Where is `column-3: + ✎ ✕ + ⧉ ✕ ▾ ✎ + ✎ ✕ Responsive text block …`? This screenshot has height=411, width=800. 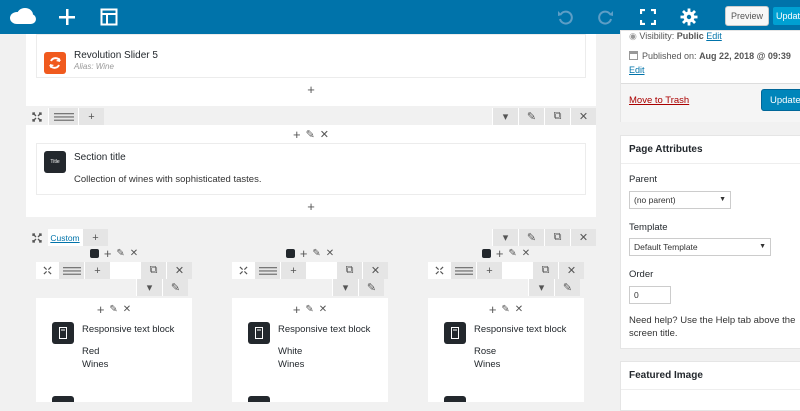 column-3: + ✎ ✕ + ⧉ ✕ ▾ ✎ + ✎ ✕ Responsive text block … is located at coordinates (506, 324).